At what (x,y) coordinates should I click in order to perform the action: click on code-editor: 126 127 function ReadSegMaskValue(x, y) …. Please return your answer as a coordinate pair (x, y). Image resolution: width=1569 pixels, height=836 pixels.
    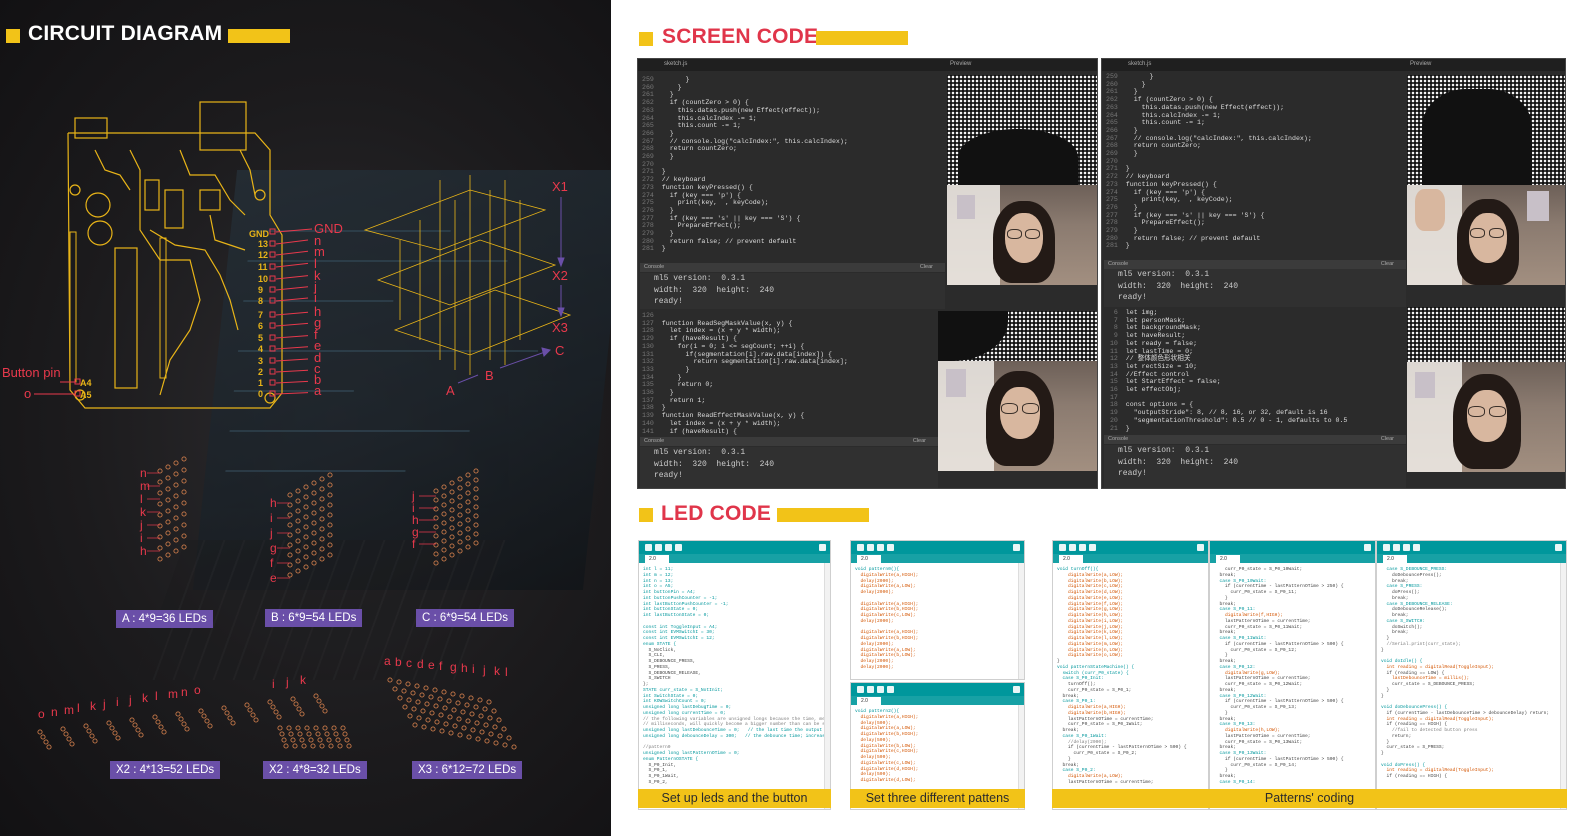
    Looking at the image, I should click on (745, 373).